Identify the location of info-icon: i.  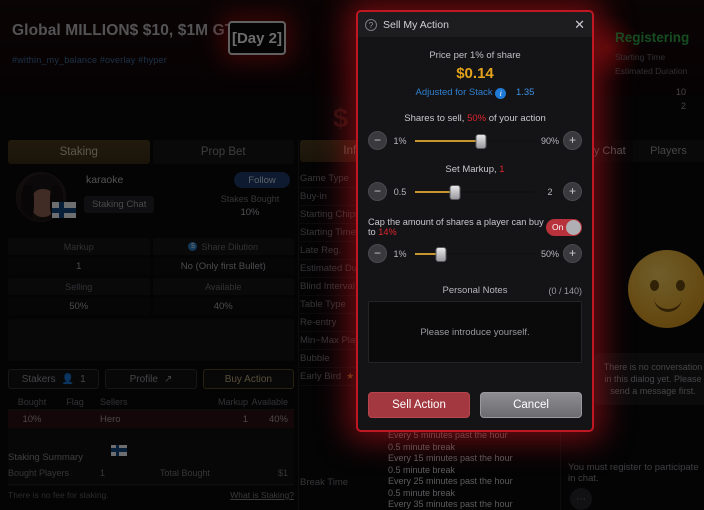
(501, 93).